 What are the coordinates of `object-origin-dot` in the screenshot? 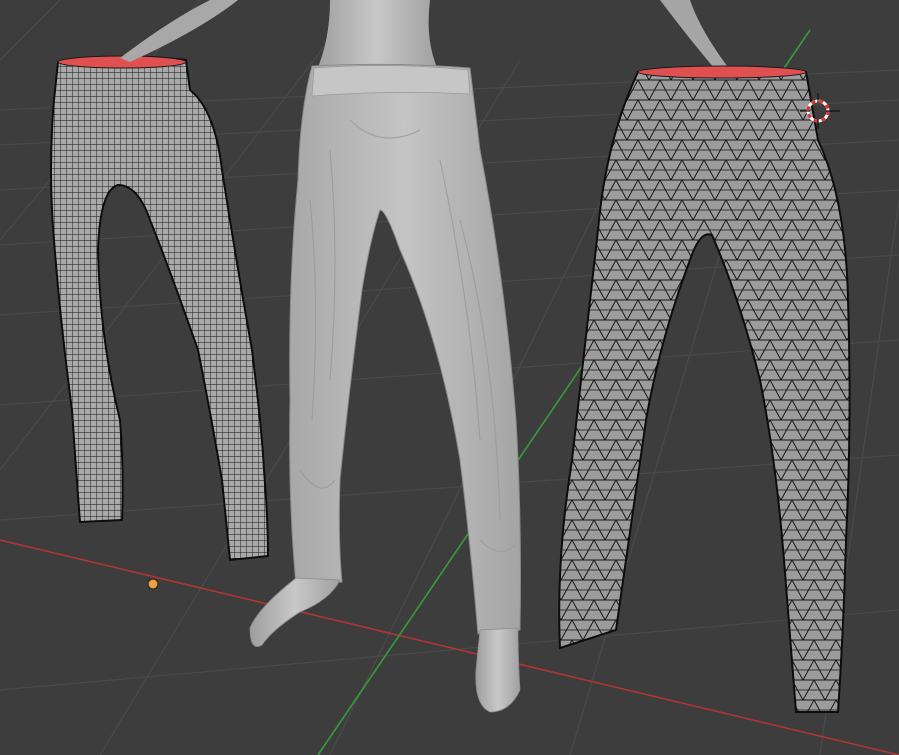 It's located at (153, 584).